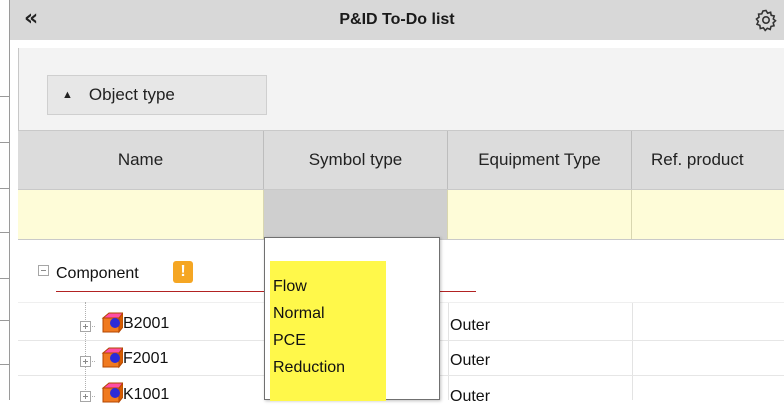  What do you see at coordinates (540, 160) in the screenshot?
I see `column-header-equipment-type: Equipment Type` at bounding box center [540, 160].